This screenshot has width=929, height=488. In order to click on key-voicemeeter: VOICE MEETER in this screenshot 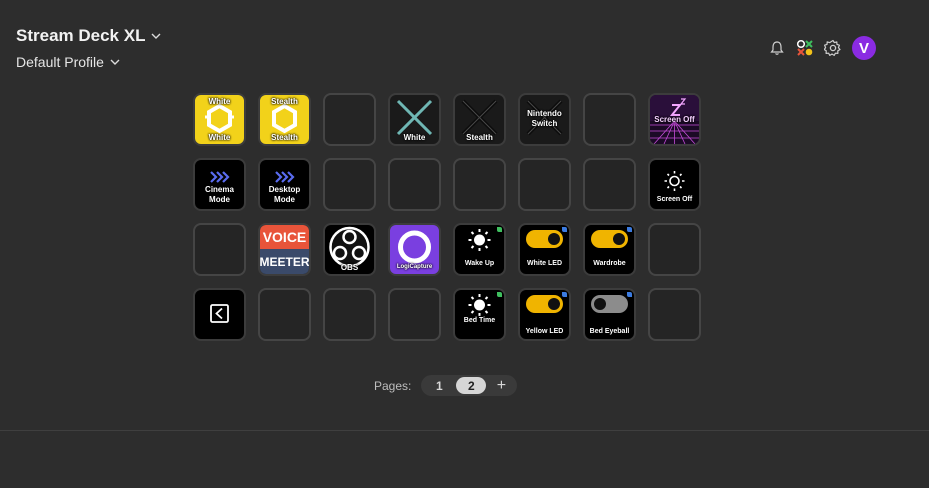, I will do `click(284, 249)`.